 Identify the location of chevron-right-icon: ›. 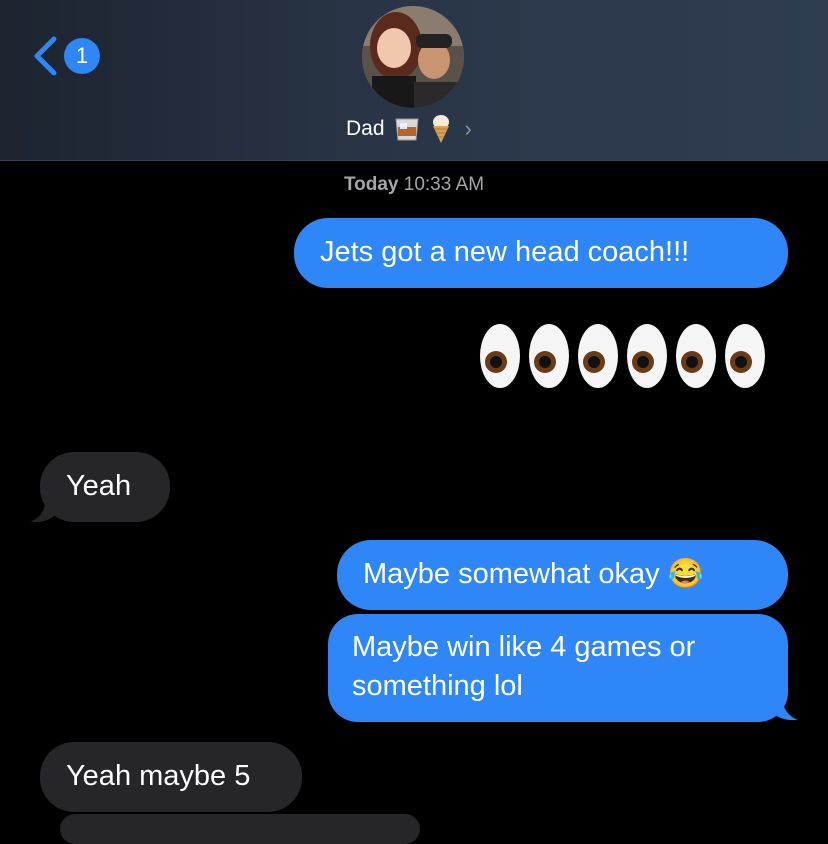
(468, 128).